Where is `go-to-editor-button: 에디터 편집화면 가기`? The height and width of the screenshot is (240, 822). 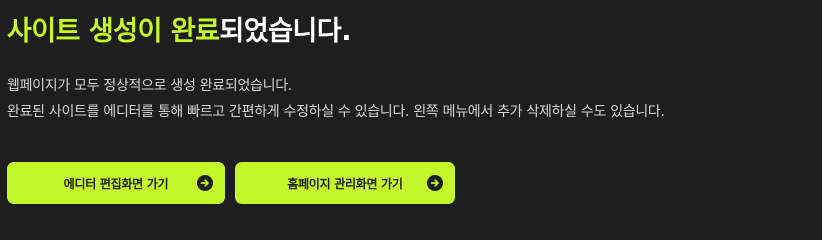
go-to-editor-button: 에디터 편집화면 가기 is located at coordinates (116, 183).